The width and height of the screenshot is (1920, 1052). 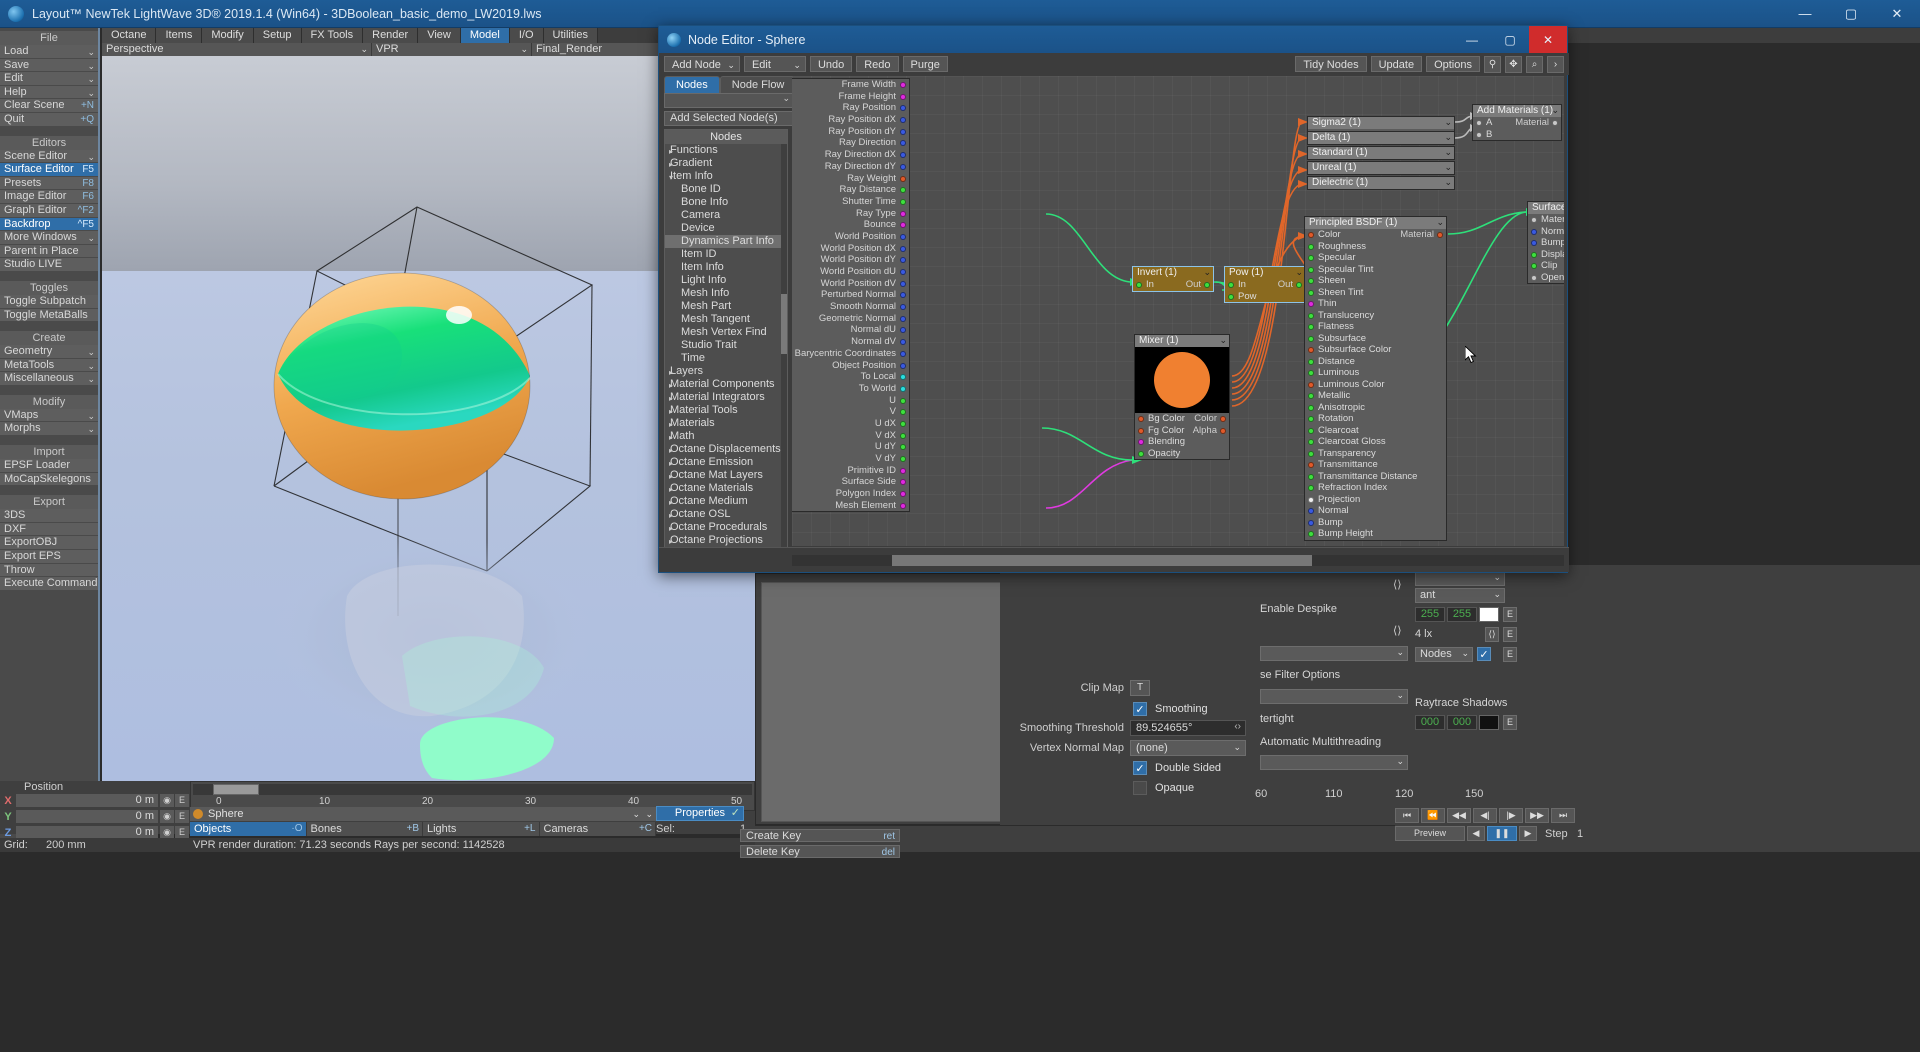 What do you see at coordinates (1399, 584) in the screenshot?
I see `link-icon-1: ⟨⟩` at bounding box center [1399, 584].